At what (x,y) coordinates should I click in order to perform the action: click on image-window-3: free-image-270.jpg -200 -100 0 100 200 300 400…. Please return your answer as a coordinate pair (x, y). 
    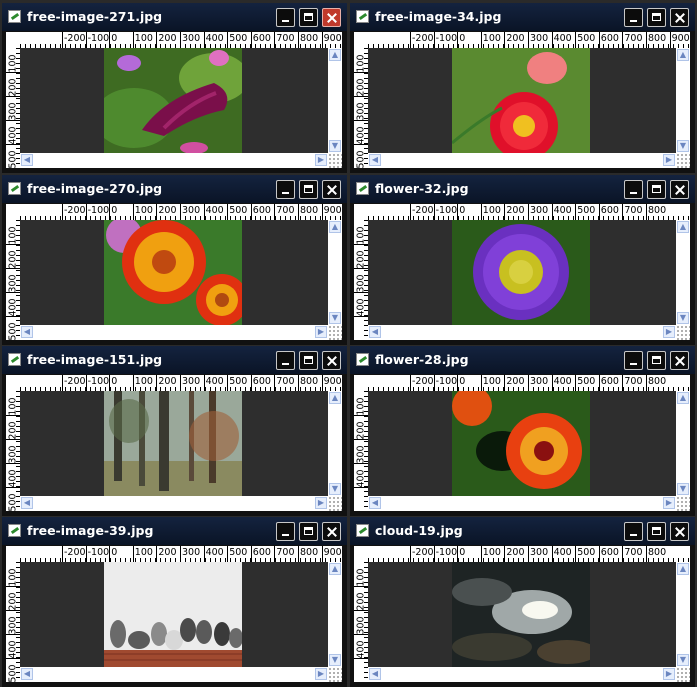
    Looking at the image, I should click on (174, 260).